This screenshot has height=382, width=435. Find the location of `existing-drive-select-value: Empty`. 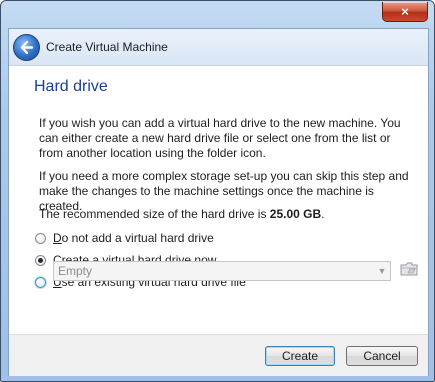

existing-drive-select-value: Empty is located at coordinates (75, 271).